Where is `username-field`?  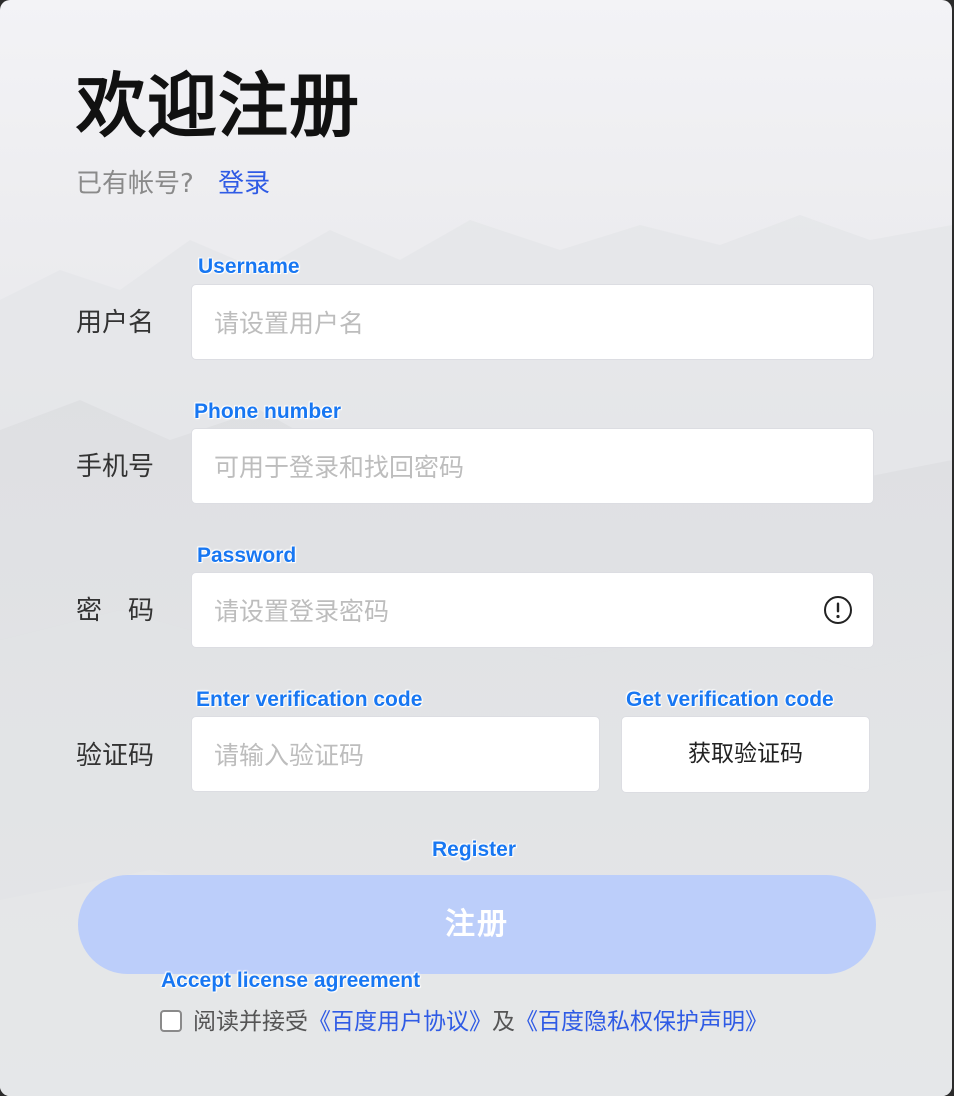
username-field is located at coordinates (532, 322).